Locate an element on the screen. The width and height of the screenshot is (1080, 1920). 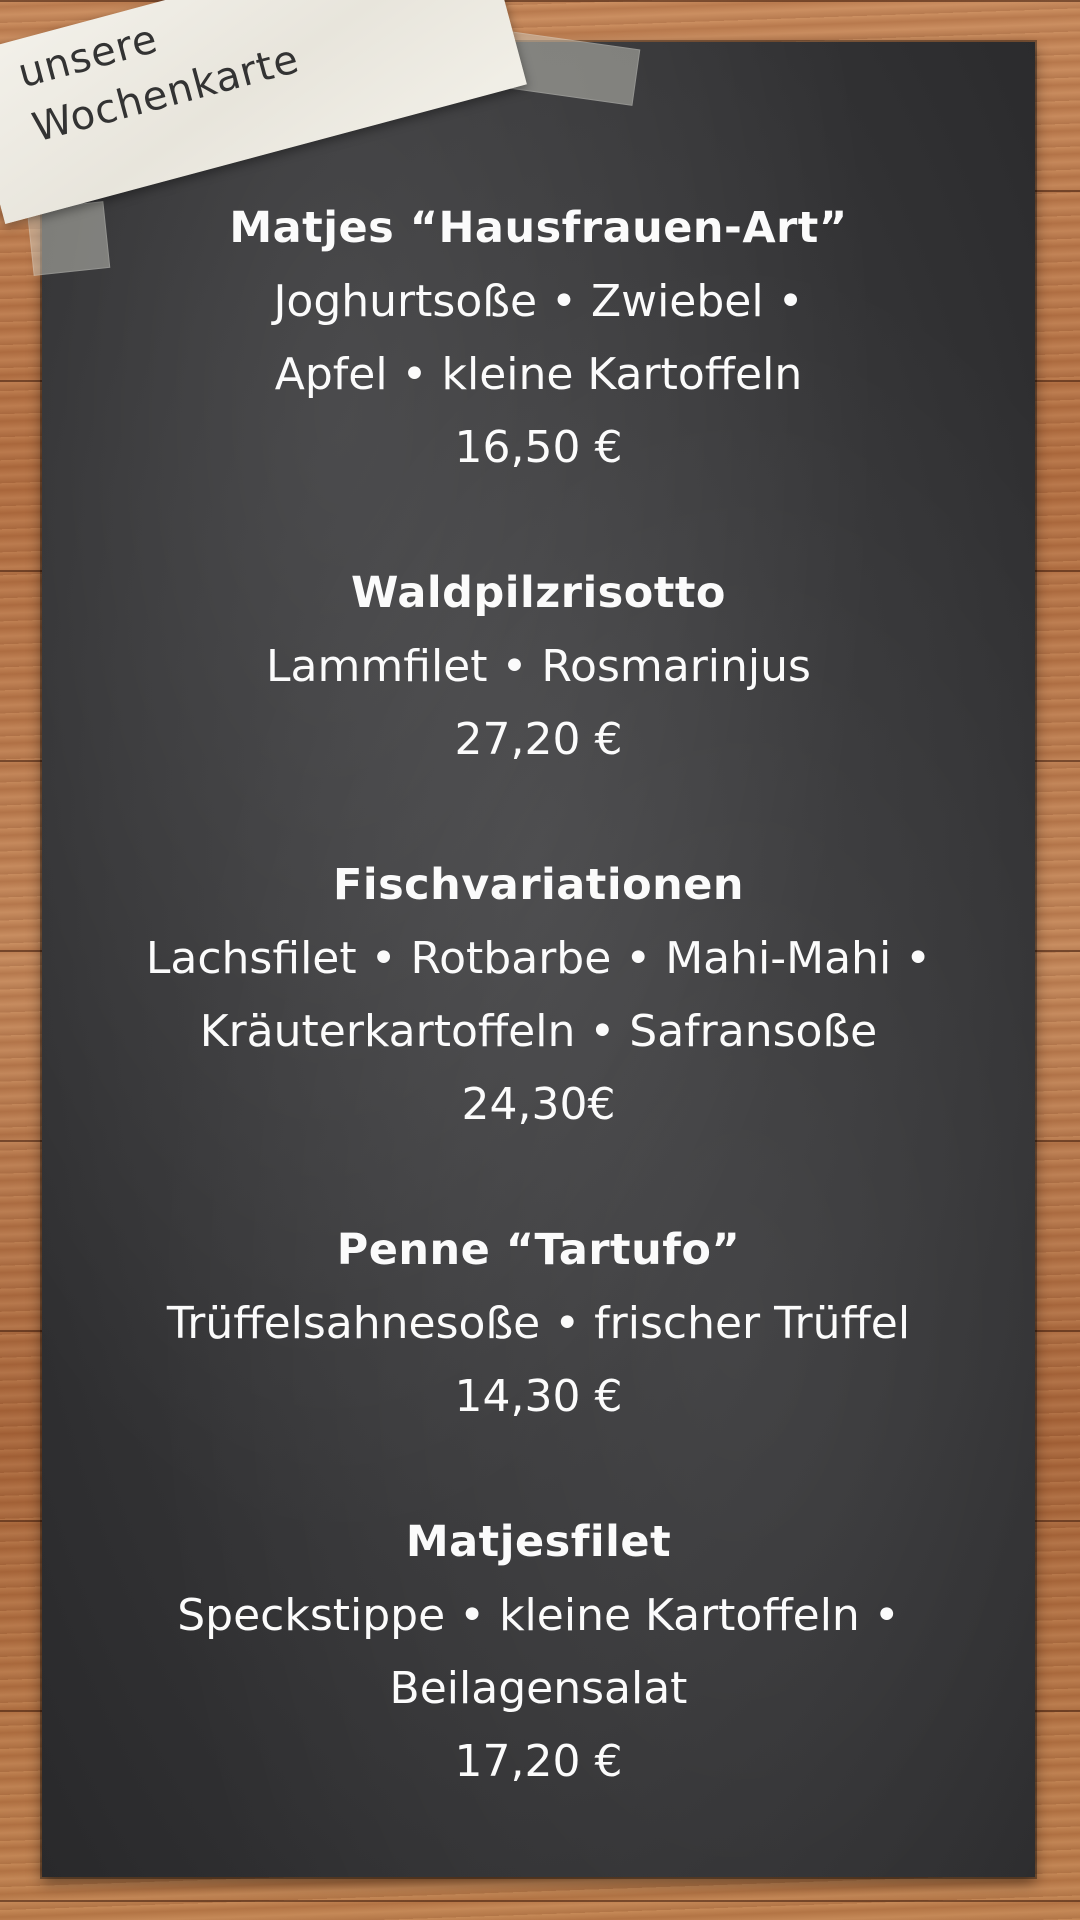
dish-description: Trüffelsahnesoße • frischer Trüffel is located at coordinates (538, 1323).